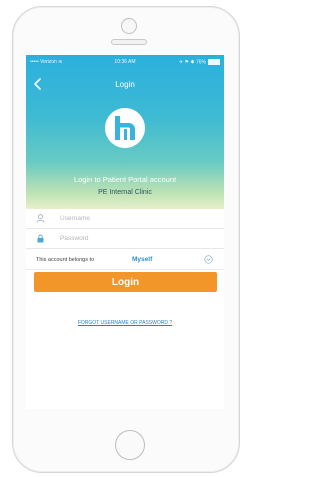 This screenshot has height=477, width=320. I want to click on status-bar: ••••• Verizon ≋ 10:36 AM ✈ ⚑ ✱ 76%, so click(125, 62).